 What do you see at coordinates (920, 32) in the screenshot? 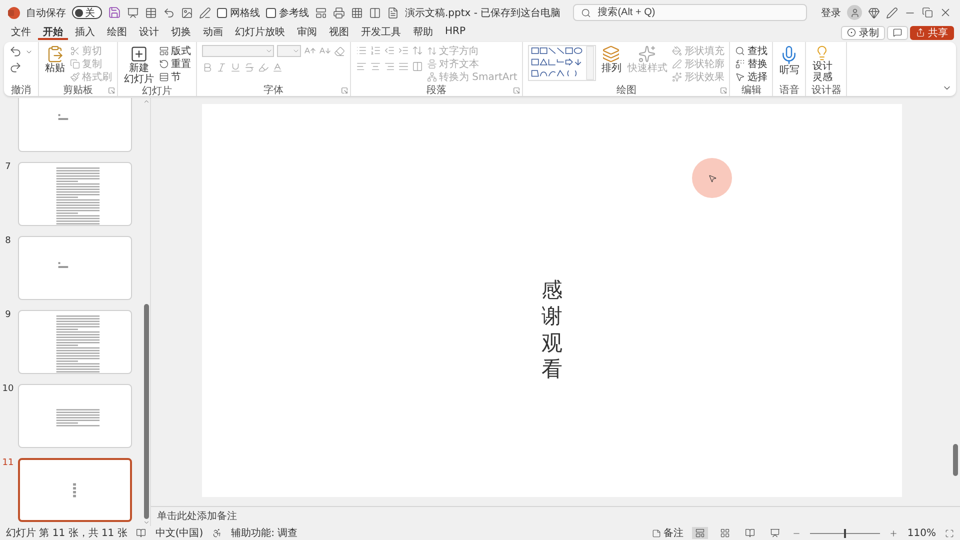
I see `share-icon` at bounding box center [920, 32].